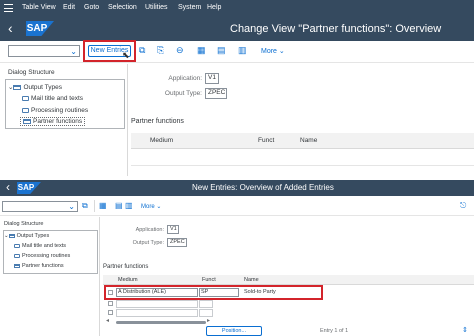 This screenshot has width=474, height=336. Describe the element at coordinates (156, 7) in the screenshot. I see `menu-utilities: Utilities` at that location.